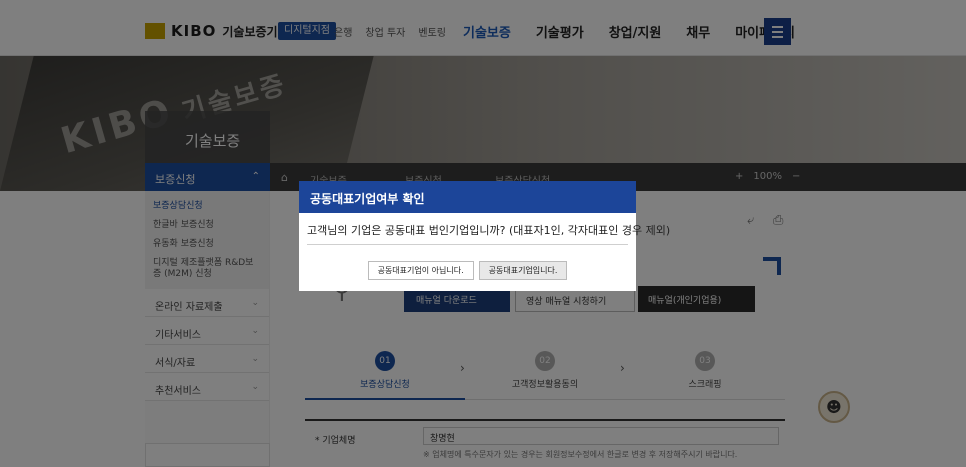 The height and width of the screenshot is (467, 966). Describe the element at coordinates (467, 197) in the screenshot. I see `dialog-title: 공동대표기업여부 확인` at that location.